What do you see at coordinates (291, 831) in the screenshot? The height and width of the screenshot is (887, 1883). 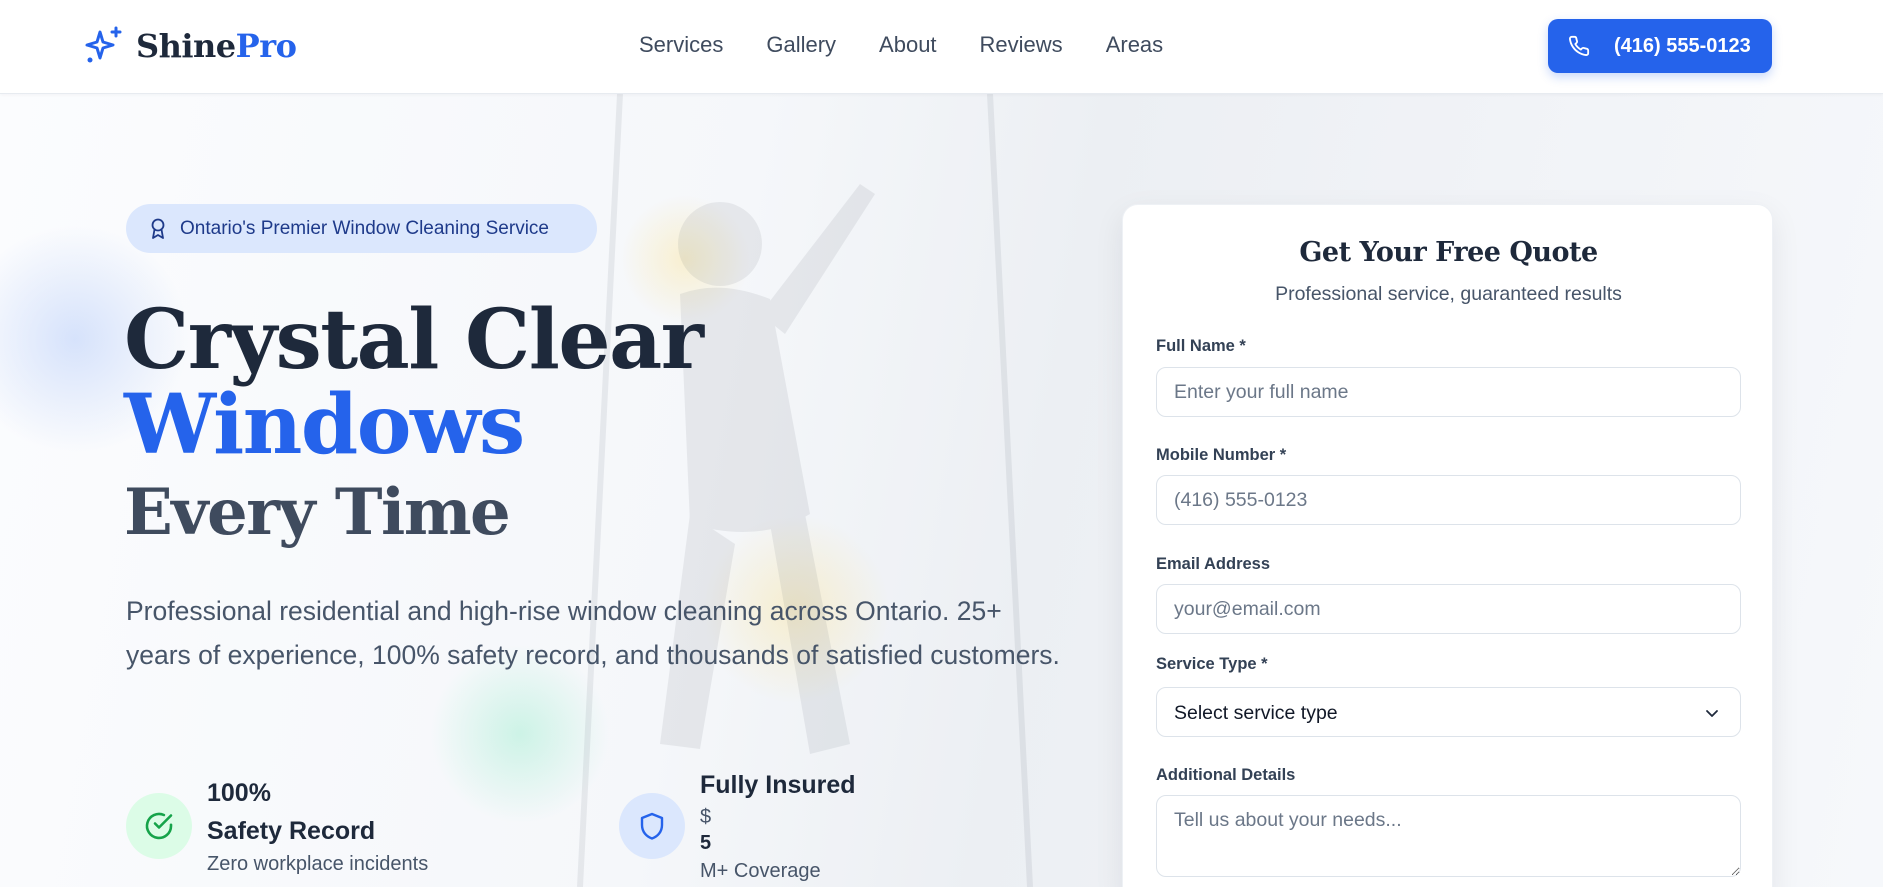 I see `safety-stat-title: Safety Record` at bounding box center [291, 831].